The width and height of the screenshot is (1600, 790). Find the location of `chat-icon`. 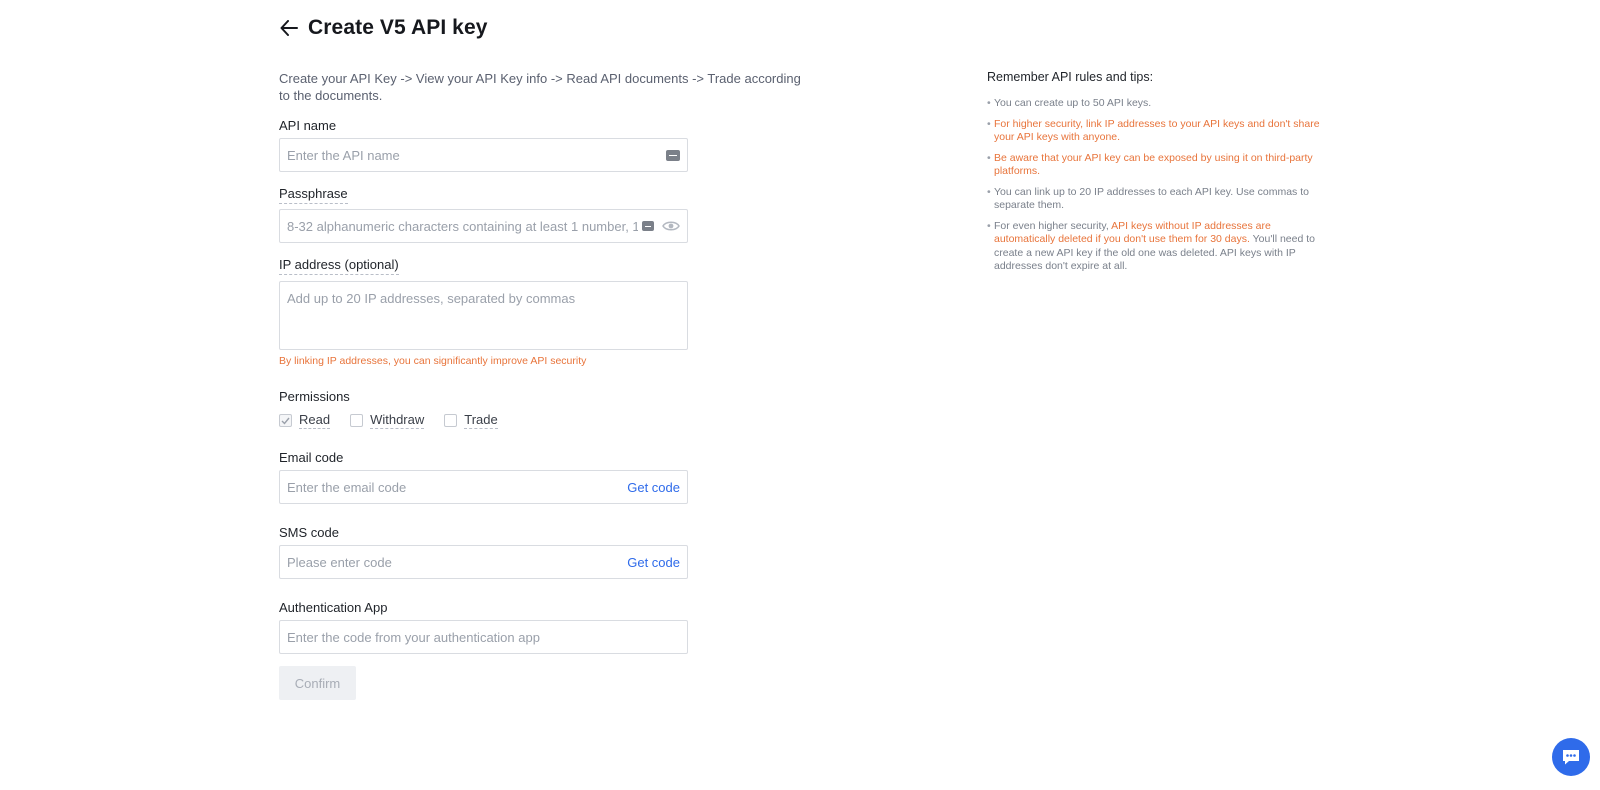

chat-icon is located at coordinates (1571, 757).